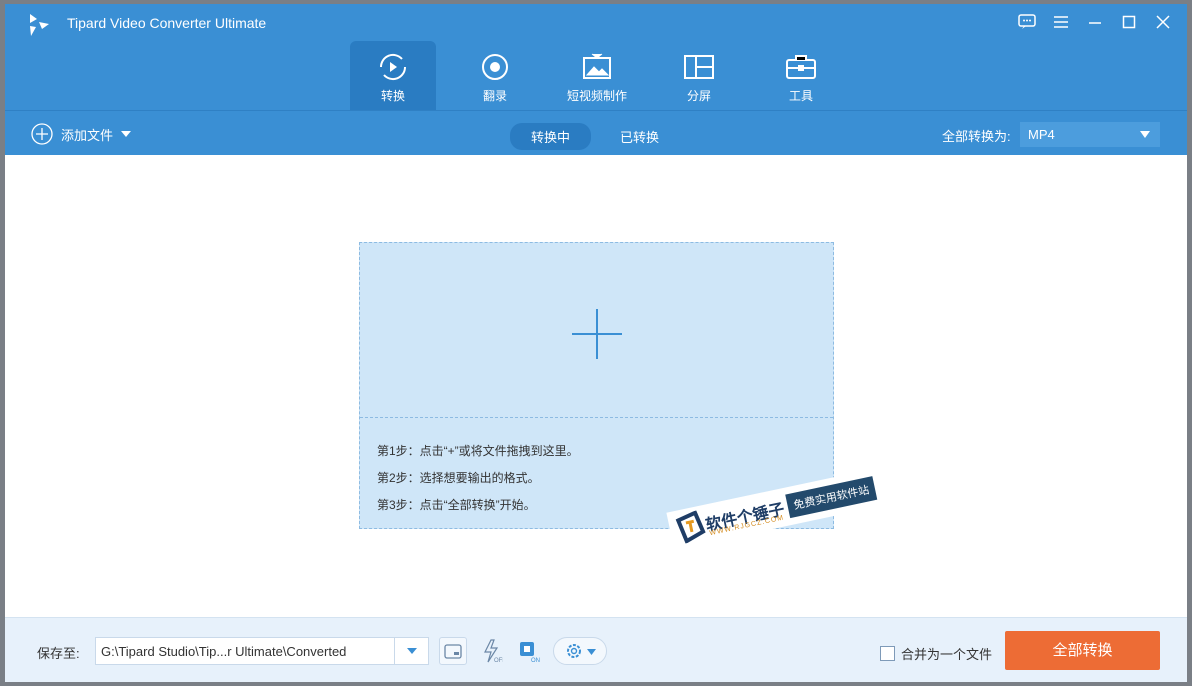 The height and width of the screenshot is (686, 1192). What do you see at coordinates (698, 96) in the screenshot?
I see `tab-label: 分屏` at bounding box center [698, 96].